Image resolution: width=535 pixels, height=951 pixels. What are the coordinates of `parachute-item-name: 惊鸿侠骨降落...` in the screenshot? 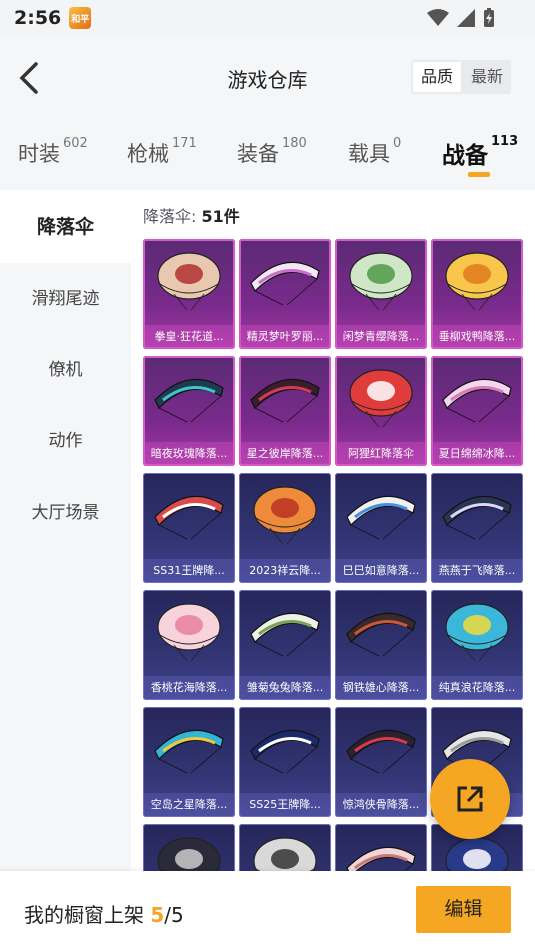 It's located at (381, 805).